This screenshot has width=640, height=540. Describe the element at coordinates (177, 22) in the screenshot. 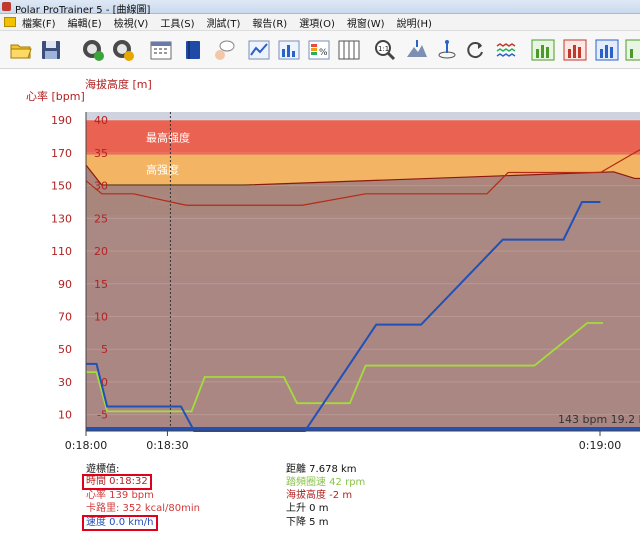

I see `menu-tools: 工具(S)` at that location.